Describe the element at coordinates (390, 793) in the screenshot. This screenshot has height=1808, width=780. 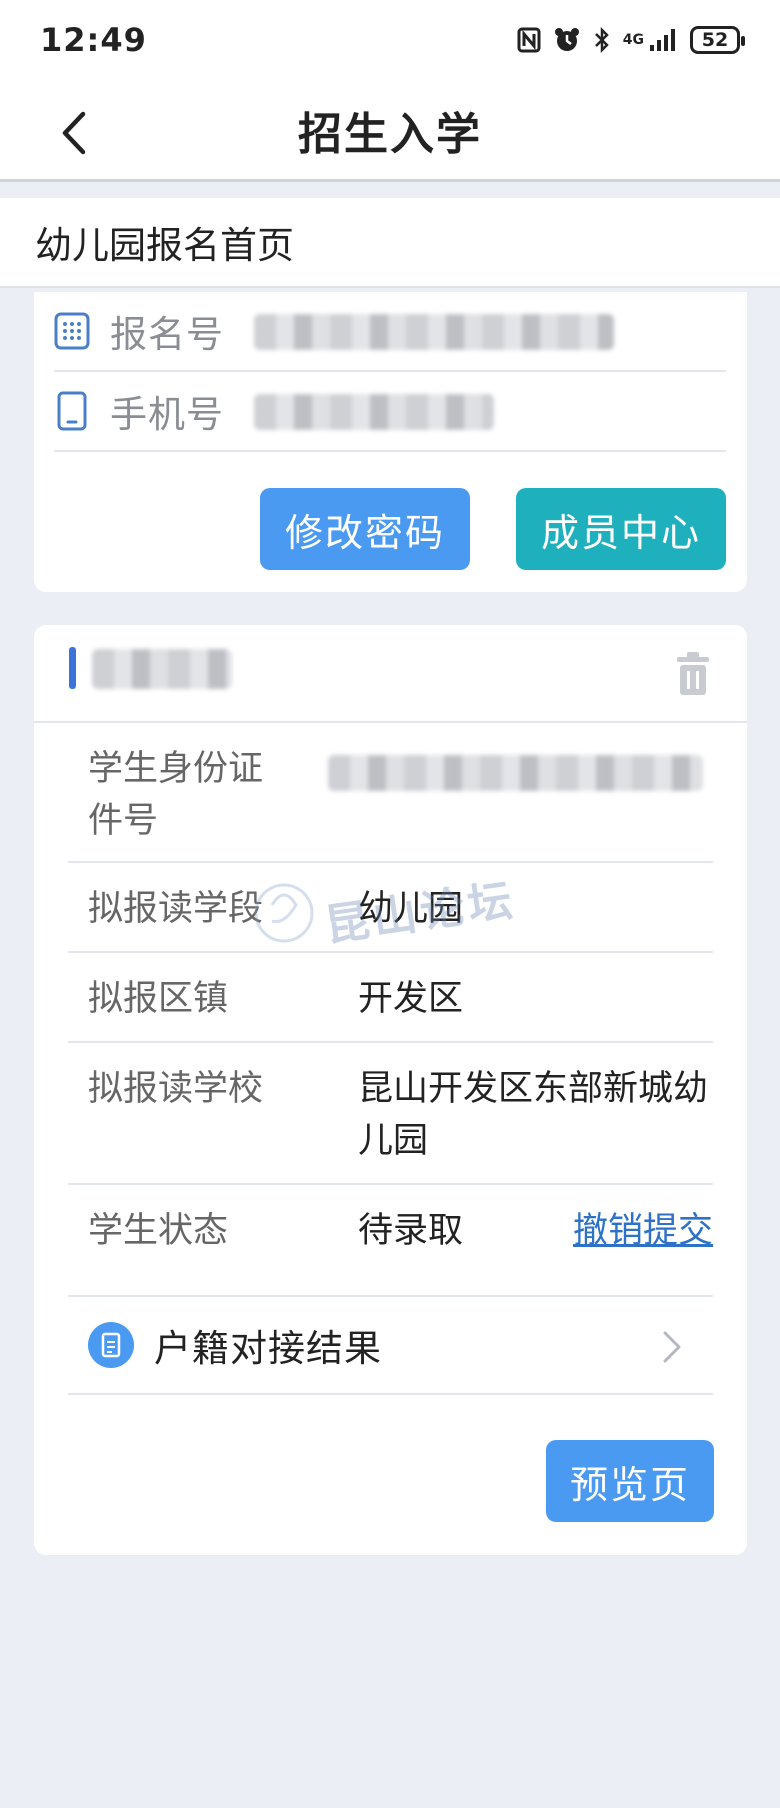
I see `id-number-row: 学生身份证件号` at that location.